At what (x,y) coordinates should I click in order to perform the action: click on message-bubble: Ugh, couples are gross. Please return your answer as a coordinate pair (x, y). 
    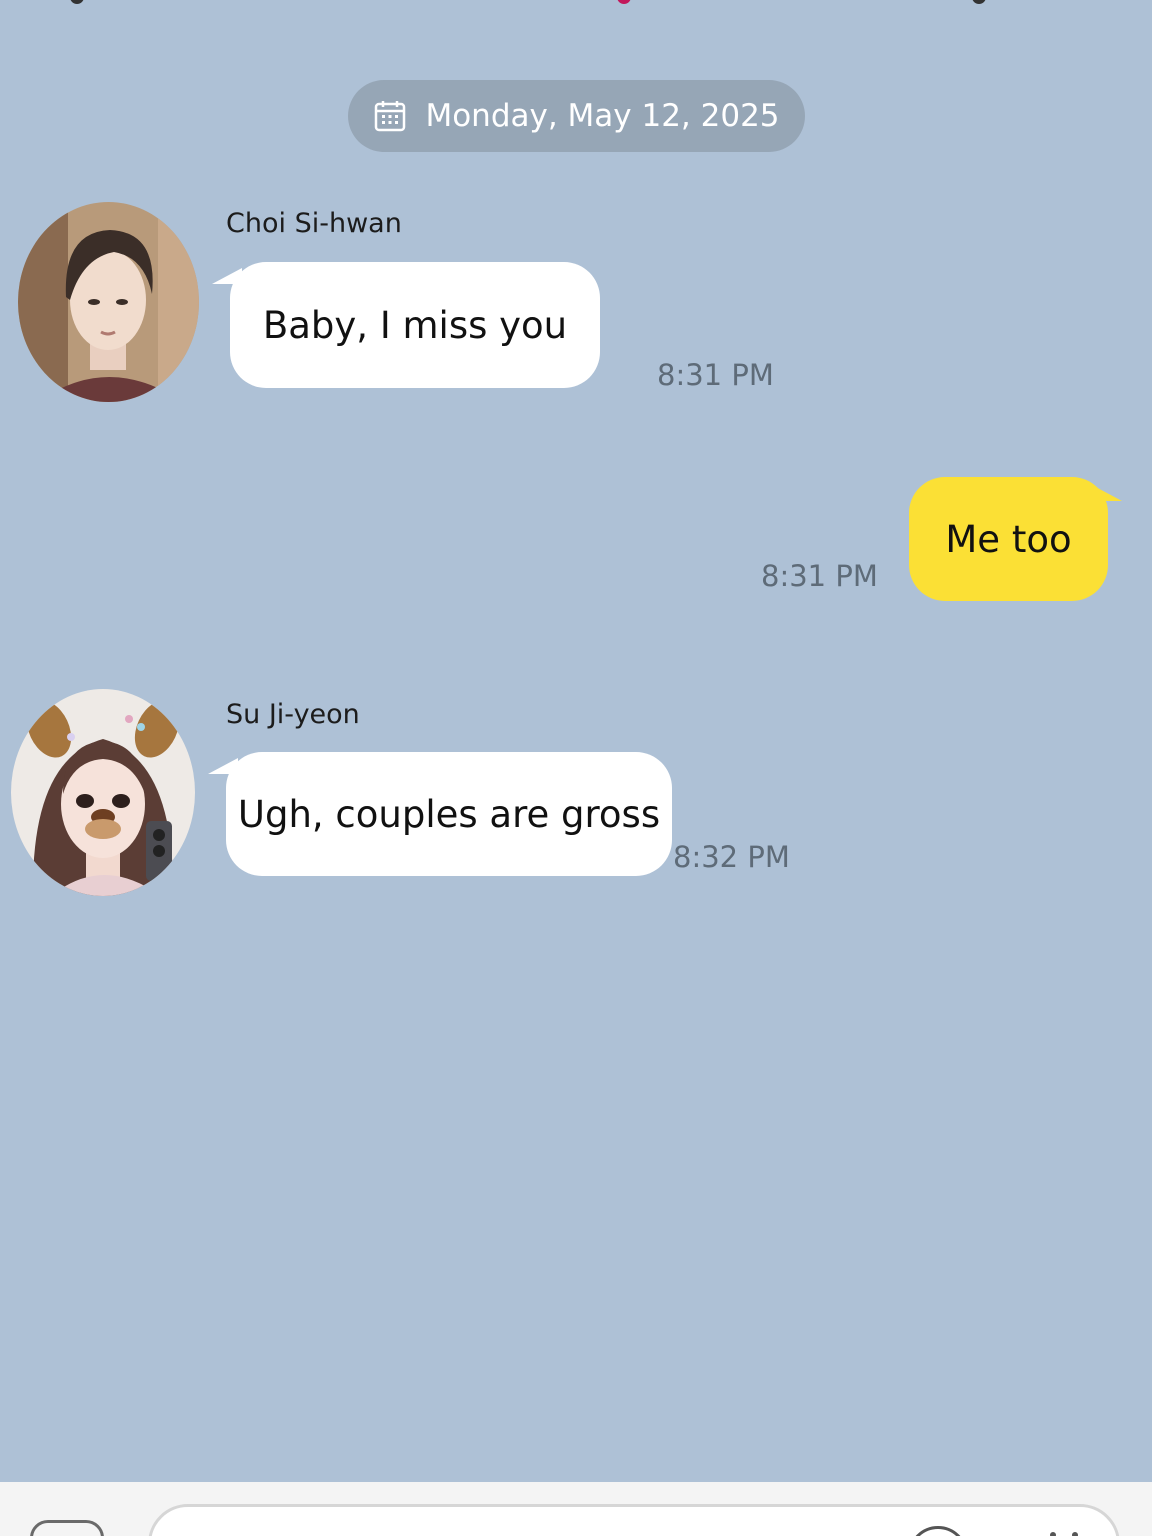
    Looking at the image, I should click on (449, 814).